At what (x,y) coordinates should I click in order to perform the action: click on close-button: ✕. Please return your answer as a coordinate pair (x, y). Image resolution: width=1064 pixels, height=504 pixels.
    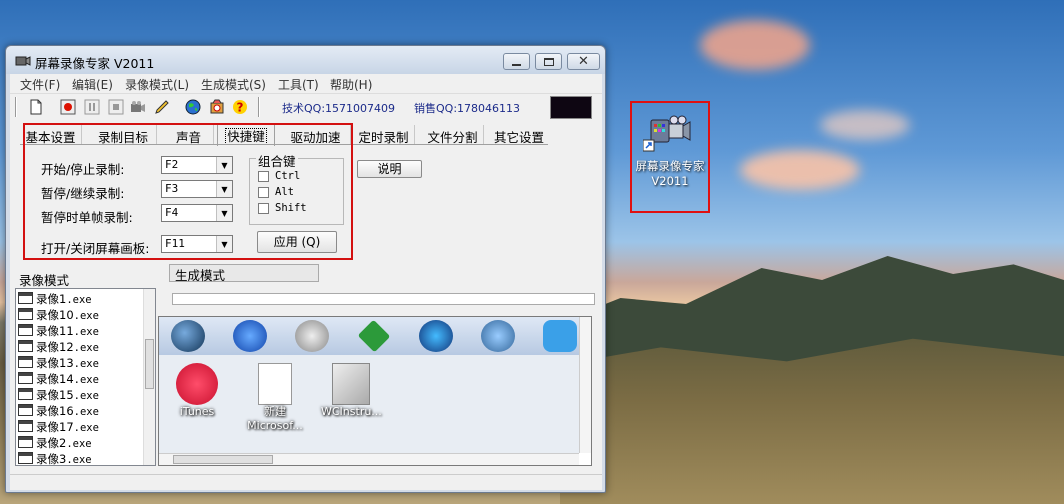
    Looking at the image, I should click on (583, 61).